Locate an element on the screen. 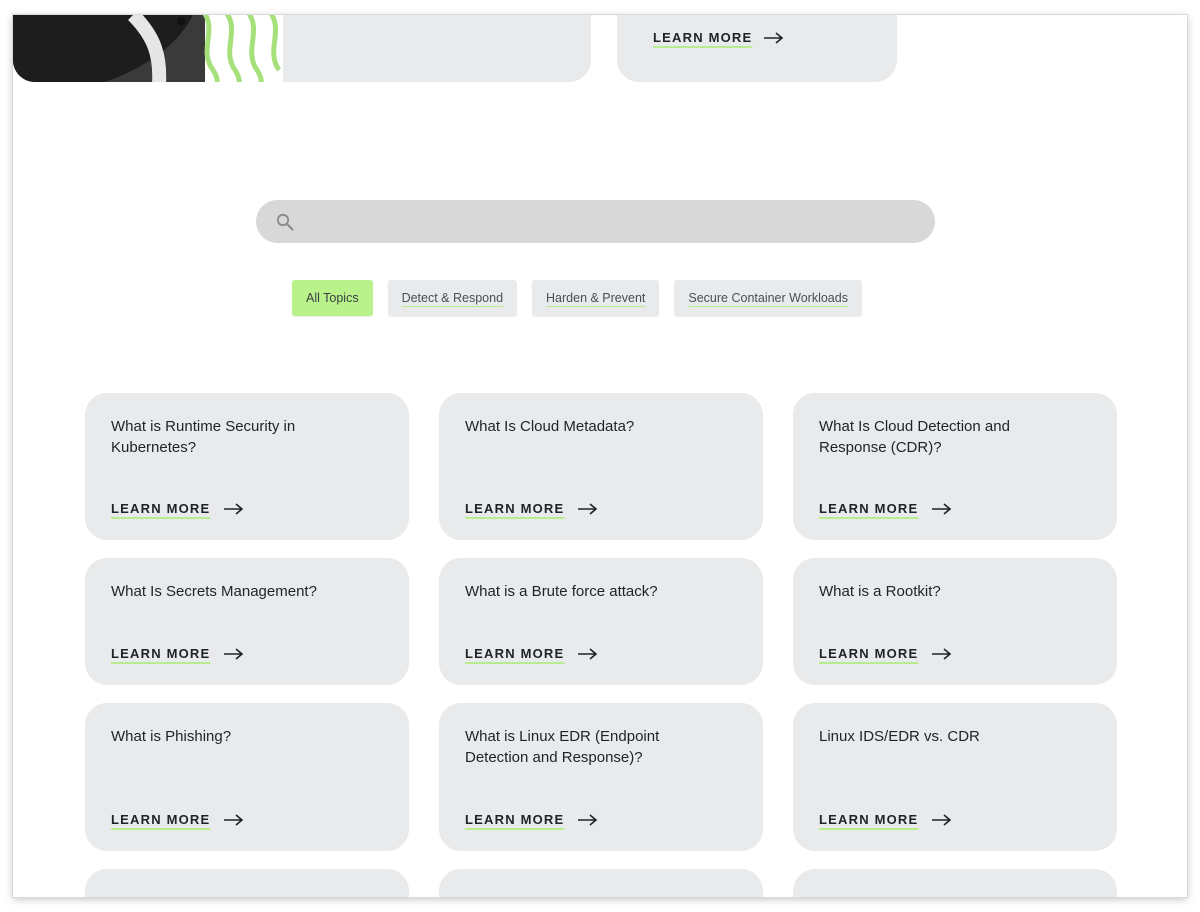 This screenshot has height=912, width=1200. filter-harden-prevent: Harden & Prevent is located at coordinates (596, 298).